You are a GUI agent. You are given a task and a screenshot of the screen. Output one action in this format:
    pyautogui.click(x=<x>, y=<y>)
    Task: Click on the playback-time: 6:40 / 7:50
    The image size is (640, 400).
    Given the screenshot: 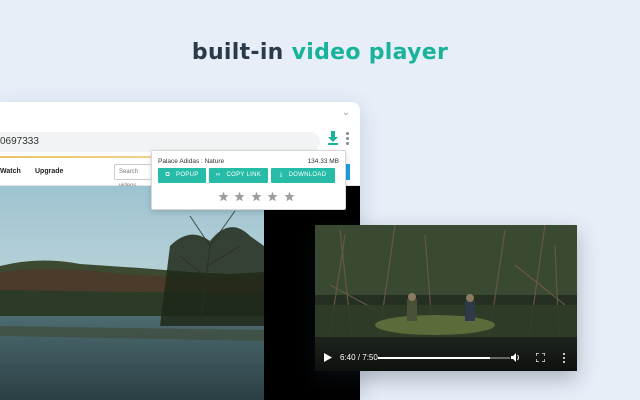 What is the action you would take?
    pyautogui.click(x=359, y=357)
    